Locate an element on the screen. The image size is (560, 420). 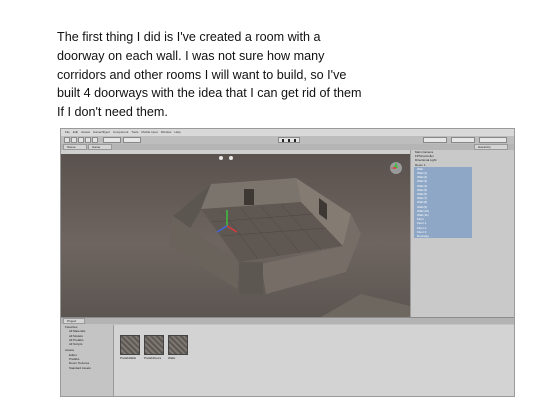
play-icon is located at coordinates (283, 140).